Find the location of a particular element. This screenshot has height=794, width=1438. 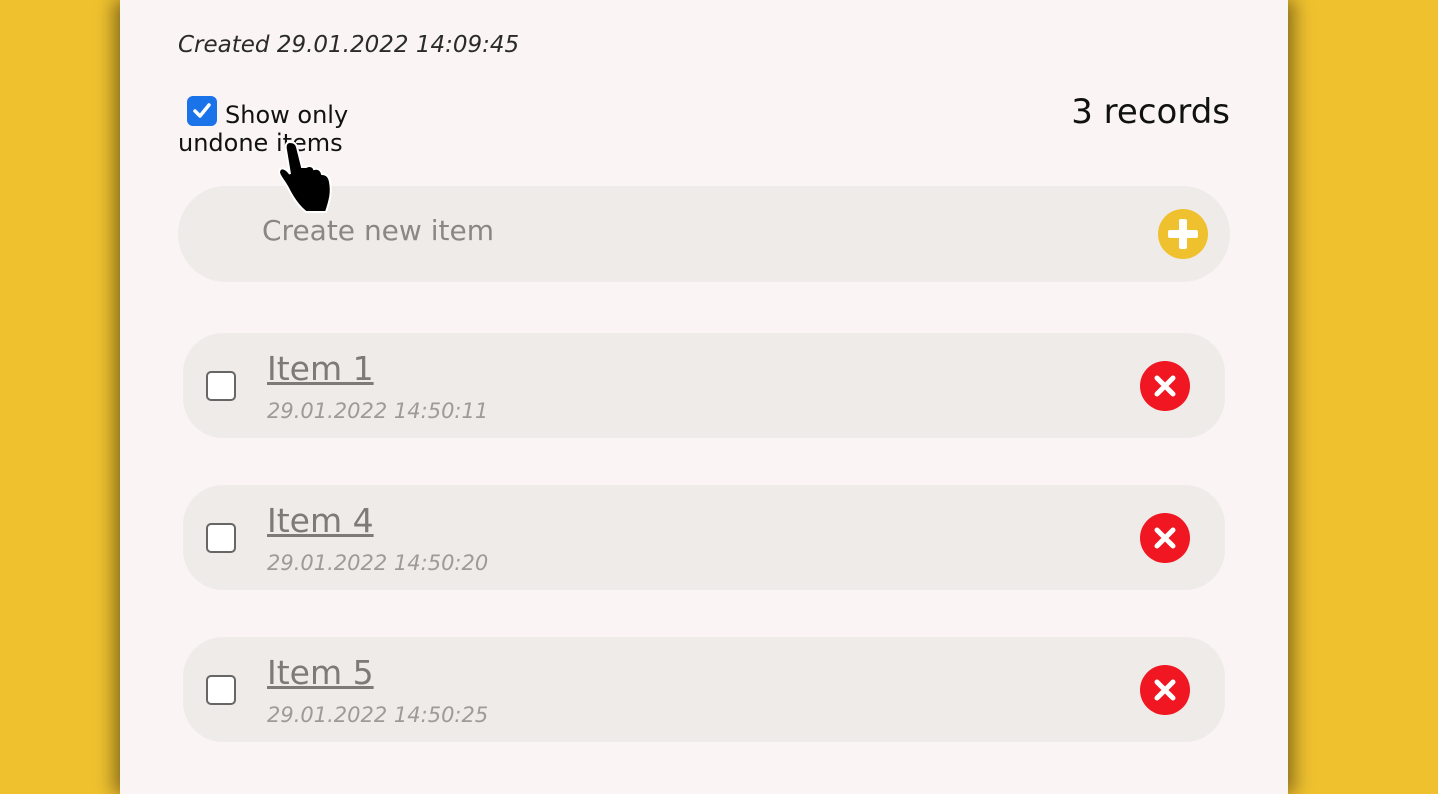

checkmark-icon is located at coordinates (202, 110).